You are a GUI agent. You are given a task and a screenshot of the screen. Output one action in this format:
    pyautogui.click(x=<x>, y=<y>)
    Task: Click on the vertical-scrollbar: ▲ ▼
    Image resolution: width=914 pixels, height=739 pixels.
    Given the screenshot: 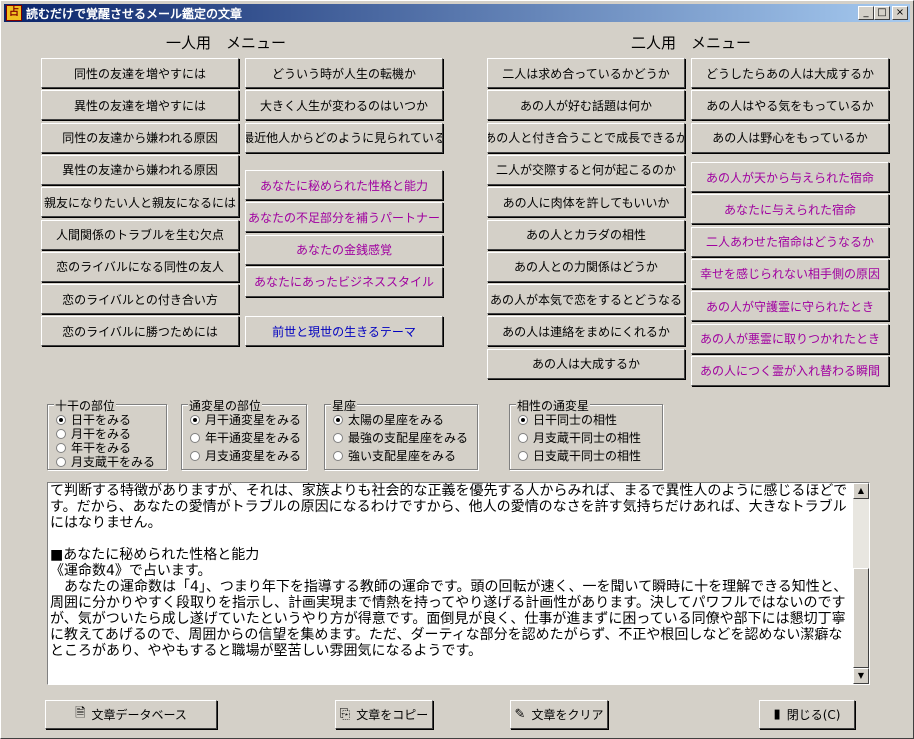 What is the action you would take?
    pyautogui.click(x=861, y=583)
    